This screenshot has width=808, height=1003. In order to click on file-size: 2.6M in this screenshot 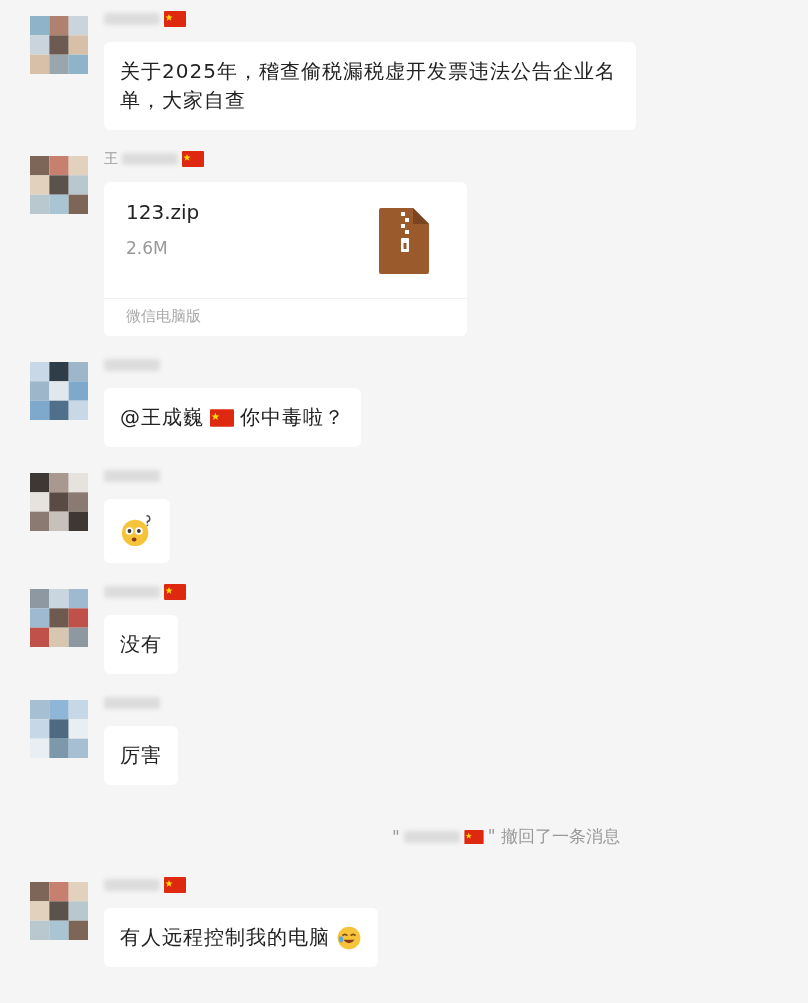, I will do `click(147, 248)`.